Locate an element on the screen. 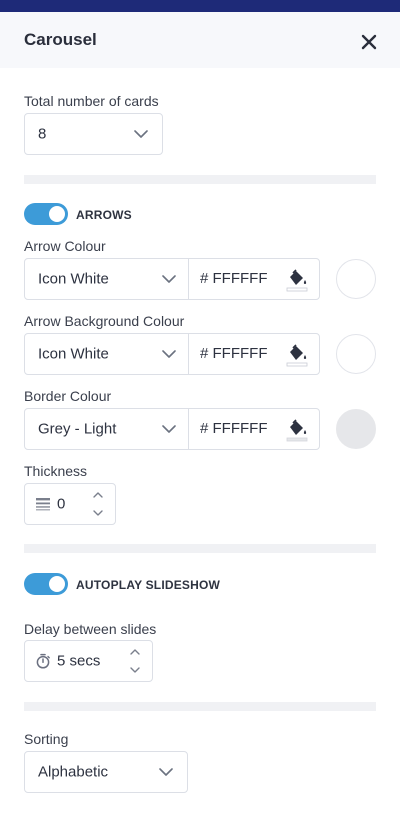  arrow-background-colour-select: Icon White is located at coordinates (107, 354).